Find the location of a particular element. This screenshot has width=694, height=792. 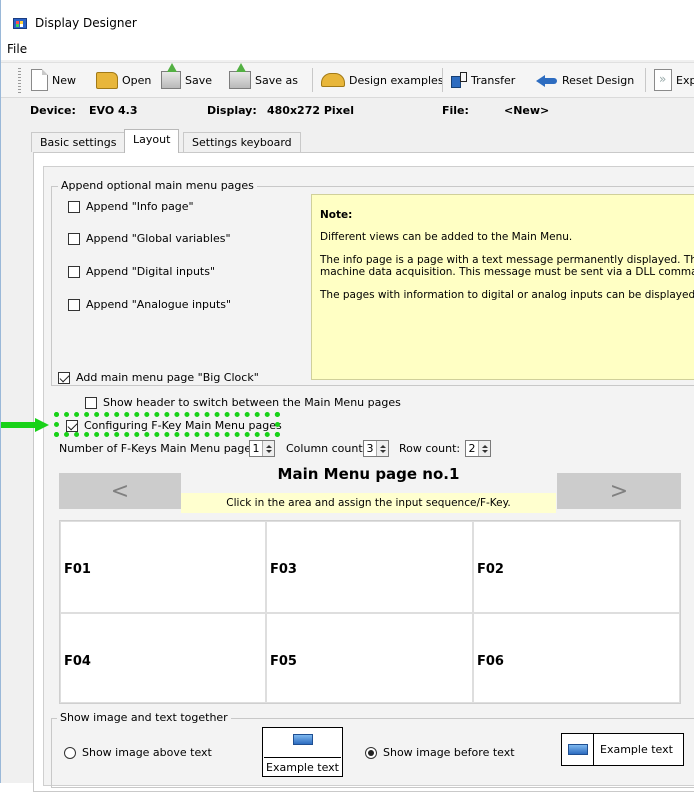

save-as-button: Save as is located at coordinates (263, 78).